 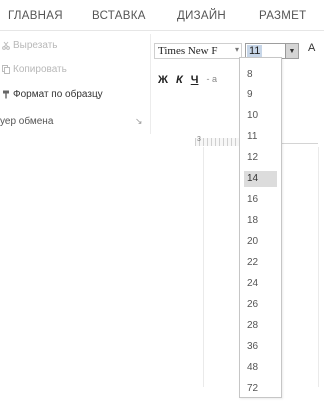 What do you see at coordinates (260, 179) in the screenshot?
I see `font-size-option-14: 14` at bounding box center [260, 179].